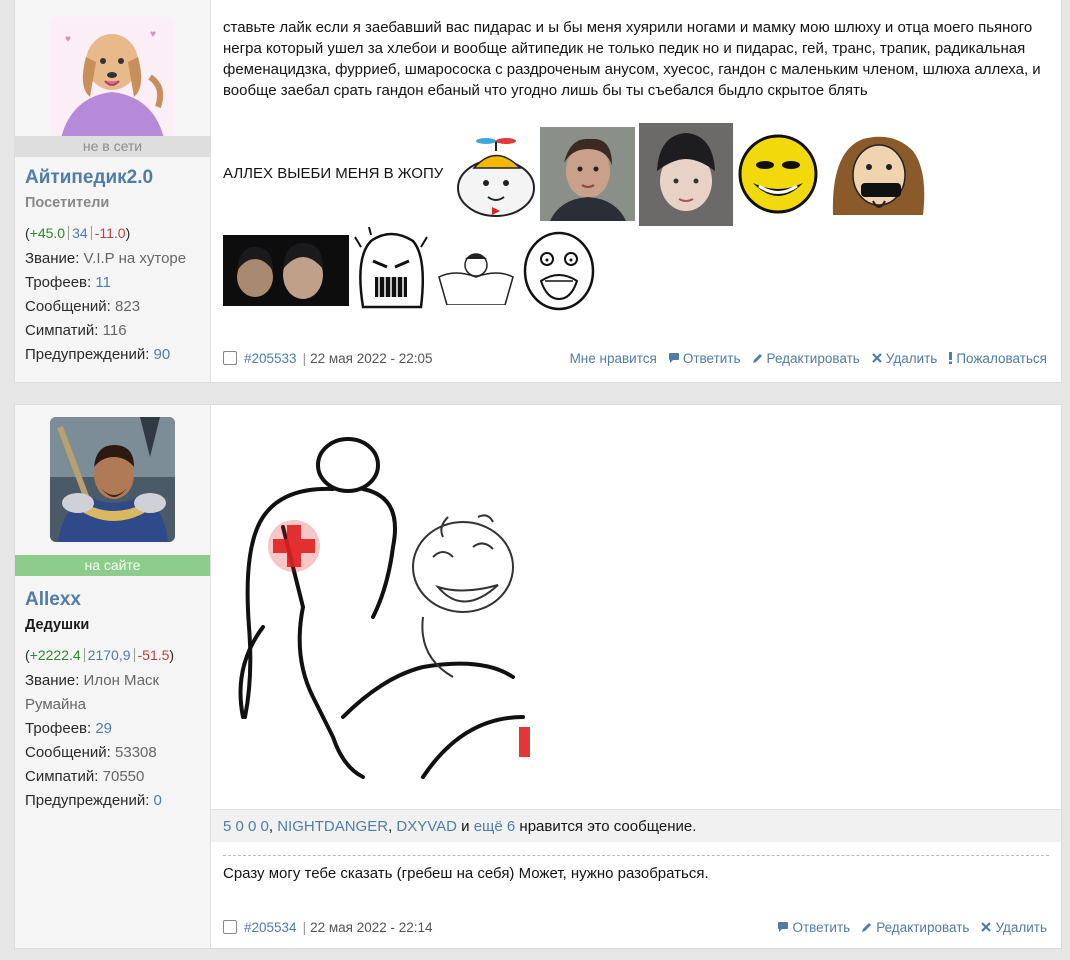 The width and height of the screenshot is (1070, 960). Describe the element at coordinates (821, 927) in the screenshot. I see `reply-label: Ответить` at that location.